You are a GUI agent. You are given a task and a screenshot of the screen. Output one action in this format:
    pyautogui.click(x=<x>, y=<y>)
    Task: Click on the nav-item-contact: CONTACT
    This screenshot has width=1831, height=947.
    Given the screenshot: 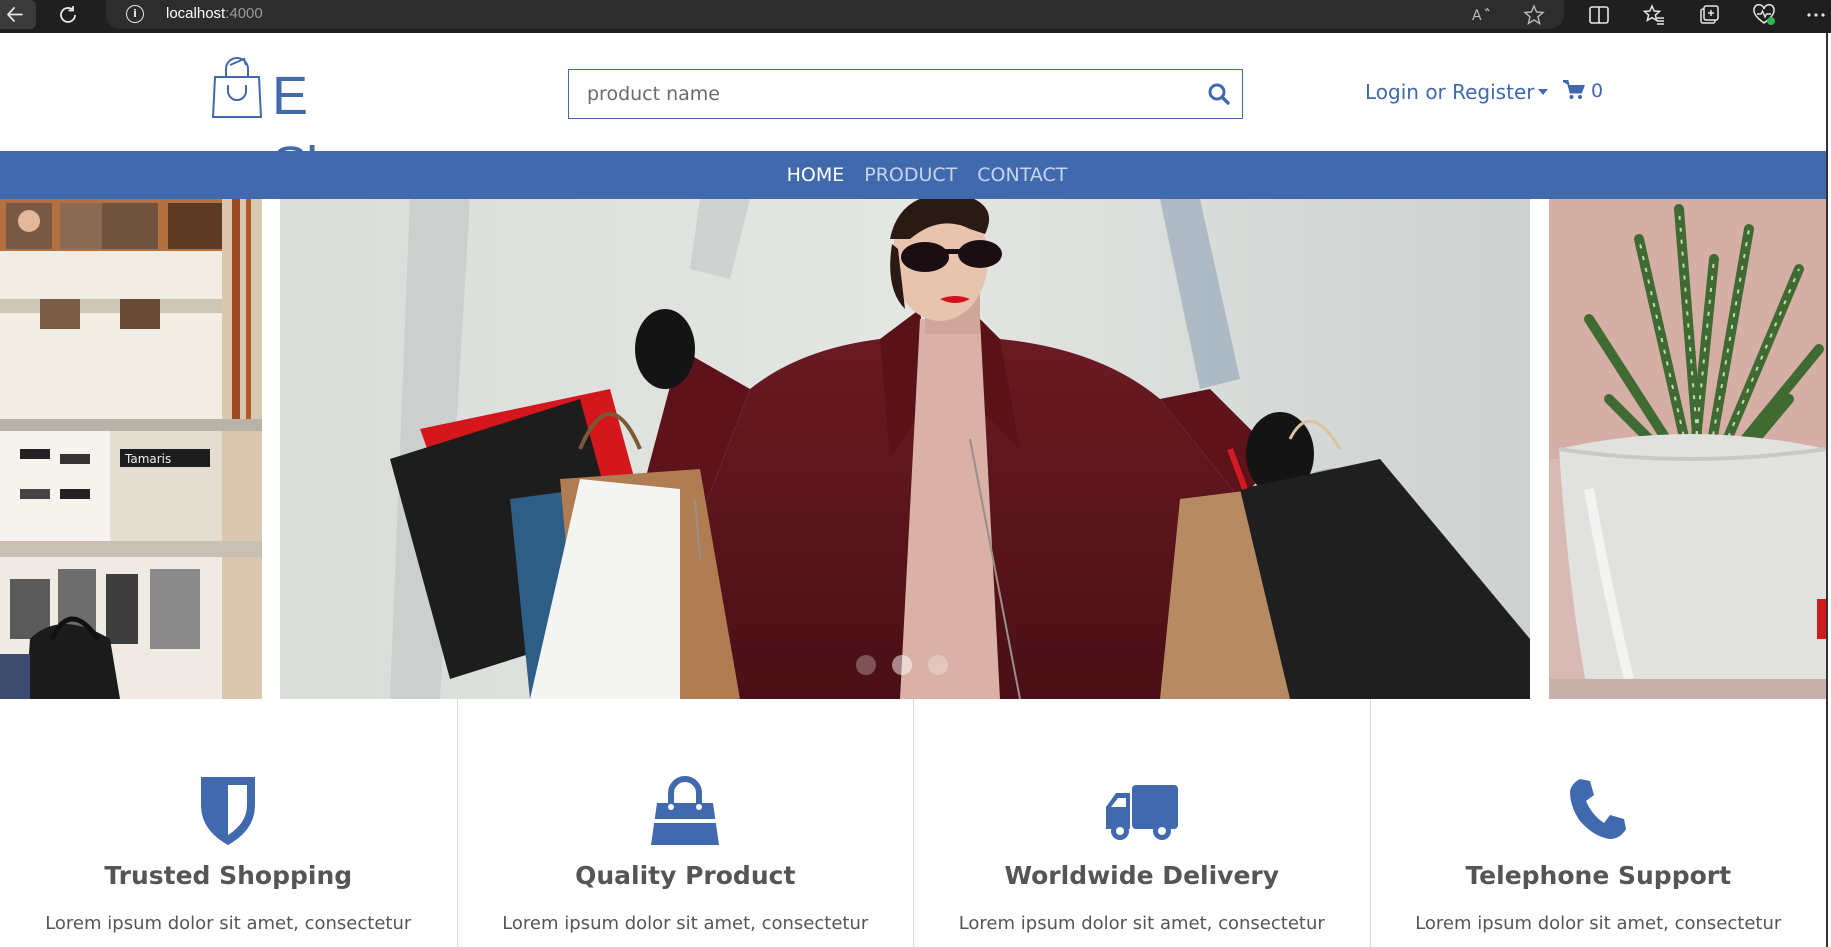 What is the action you would take?
    pyautogui.click(x=1022, y=175)
    